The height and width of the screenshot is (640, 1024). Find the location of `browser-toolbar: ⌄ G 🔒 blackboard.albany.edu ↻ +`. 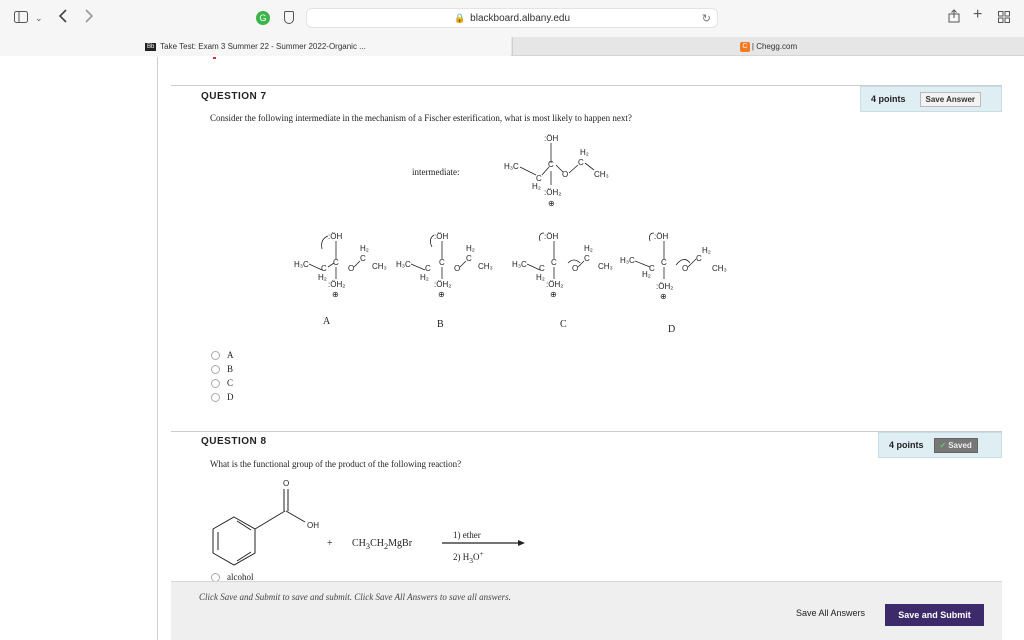

browser-toolbar: ⌄ G 🔒 blackboard.albany.edu ↻ + is located at coordinates (512, 18).